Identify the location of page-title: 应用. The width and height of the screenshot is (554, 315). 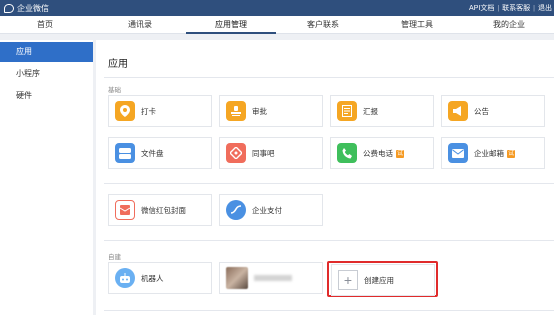
(118, 64).